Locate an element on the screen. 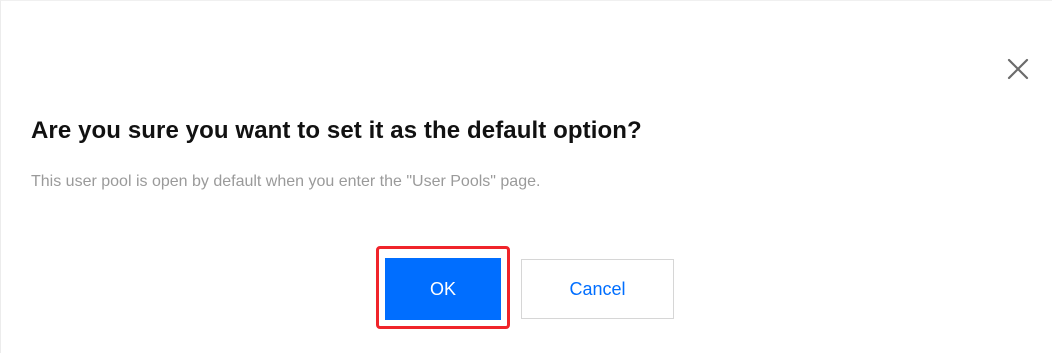  close-button is located at coordinates (1018, 69).